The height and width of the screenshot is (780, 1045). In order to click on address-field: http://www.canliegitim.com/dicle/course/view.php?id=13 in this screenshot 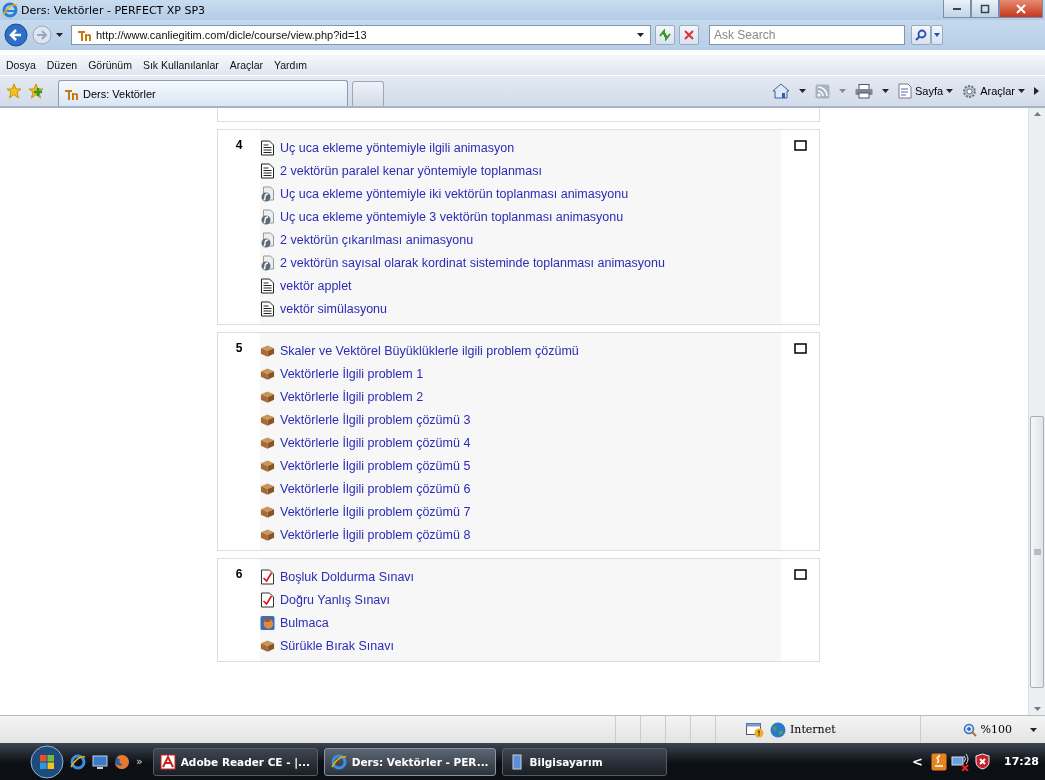, I will do `click(361, 35)`.